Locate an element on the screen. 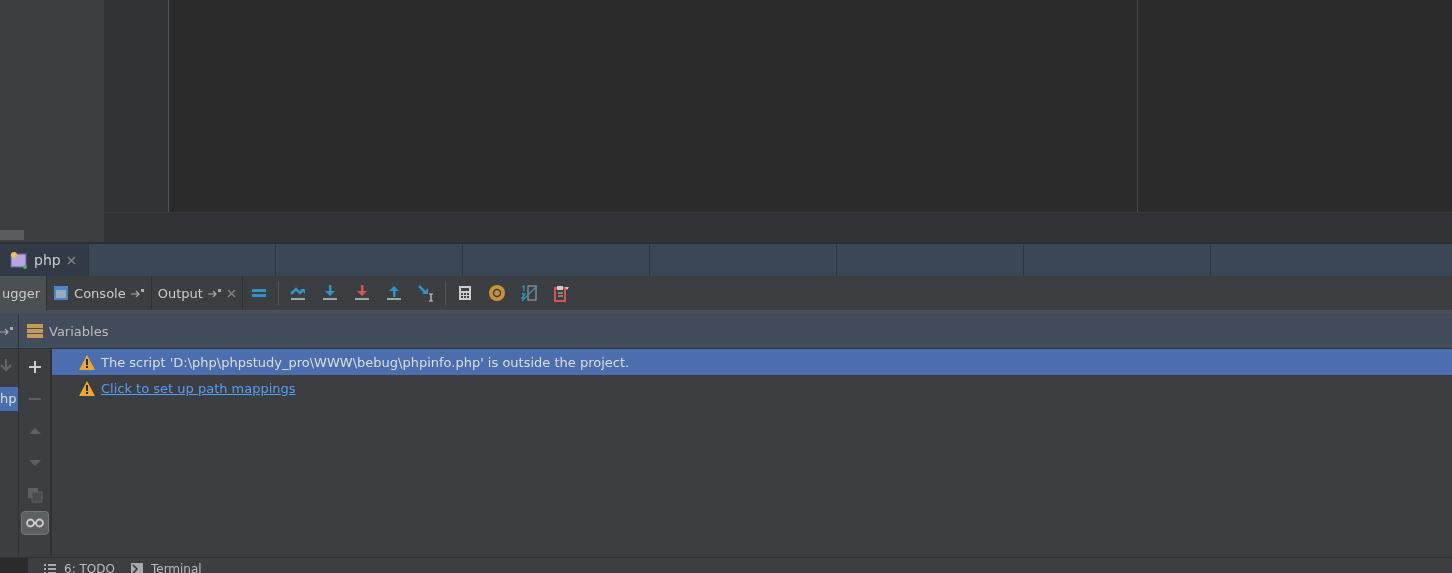  numbered-list-icon is located at coordinates (528, 293).